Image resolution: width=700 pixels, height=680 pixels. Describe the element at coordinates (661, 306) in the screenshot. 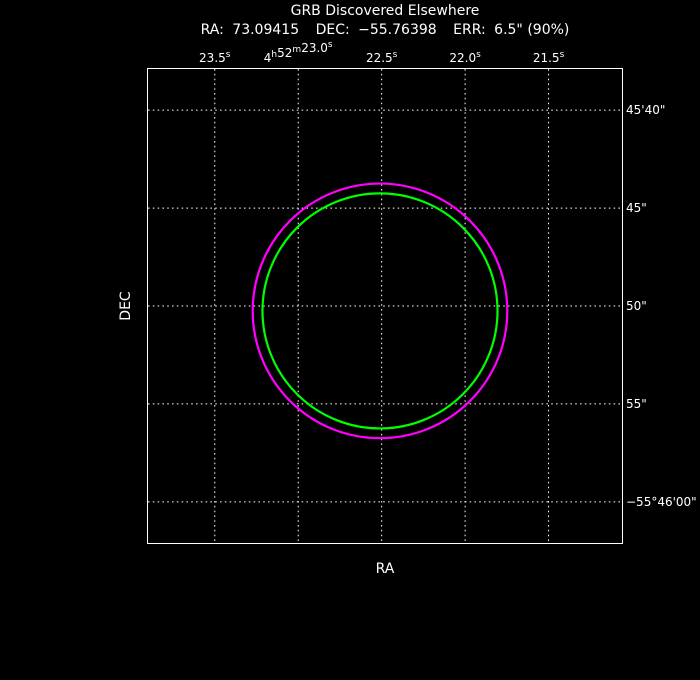

I see `y-axis-ticks: 45'40" 45" 50" 55" −55°46'00"` at that location.